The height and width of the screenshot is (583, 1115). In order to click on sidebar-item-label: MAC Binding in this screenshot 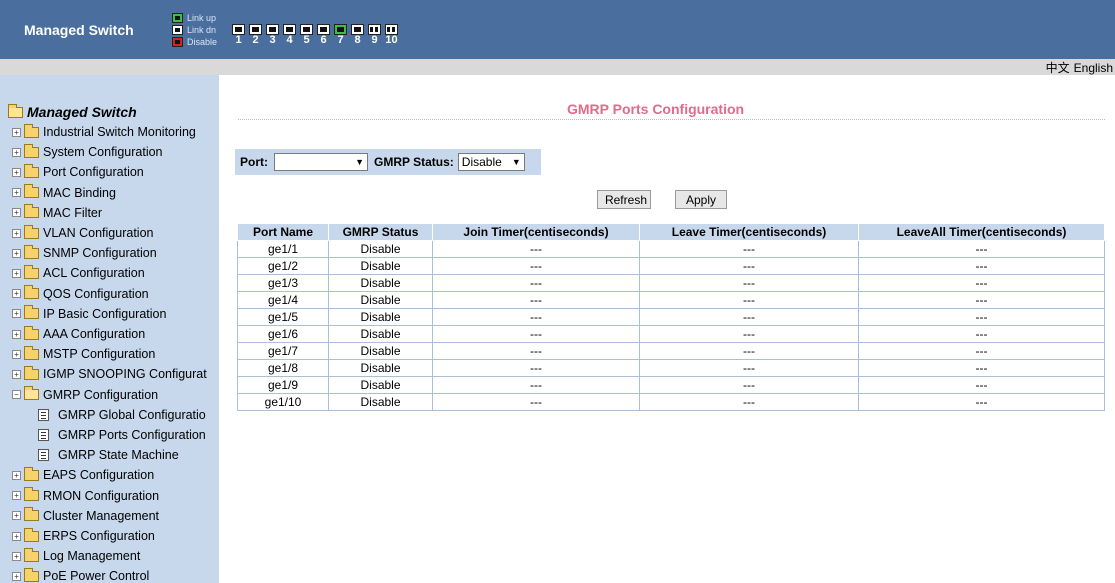, I will do `click(79, 192)`.